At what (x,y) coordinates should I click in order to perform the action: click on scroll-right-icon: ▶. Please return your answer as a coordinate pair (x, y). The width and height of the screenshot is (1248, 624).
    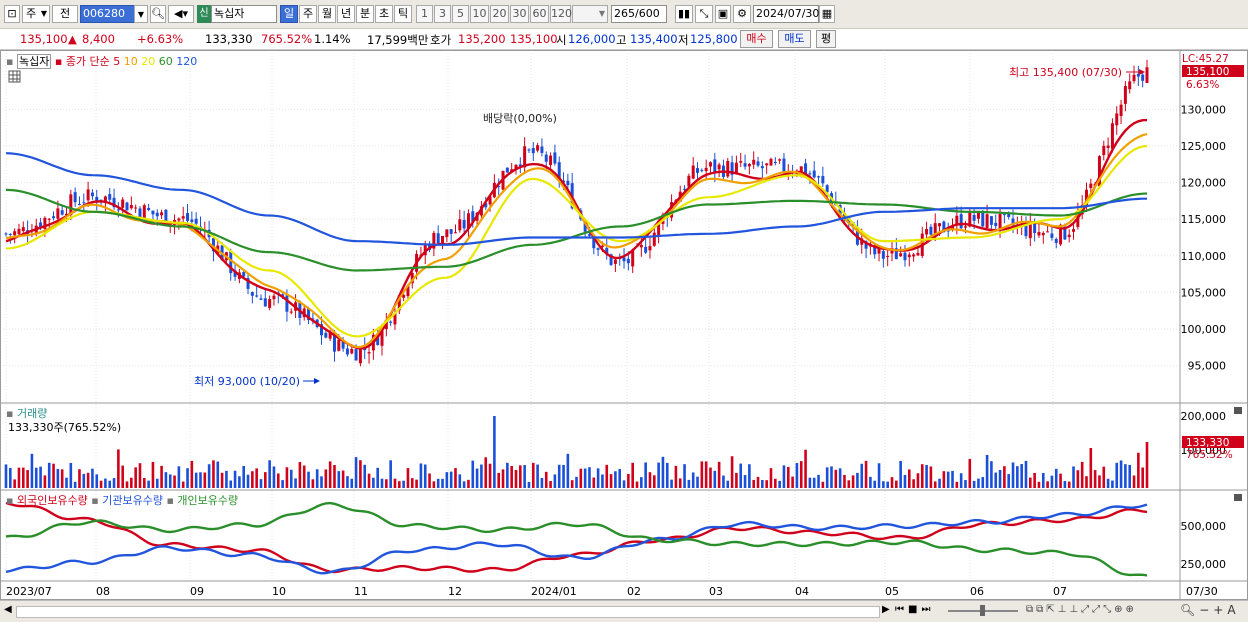
    Looking at the image, I should click on (886, 609).